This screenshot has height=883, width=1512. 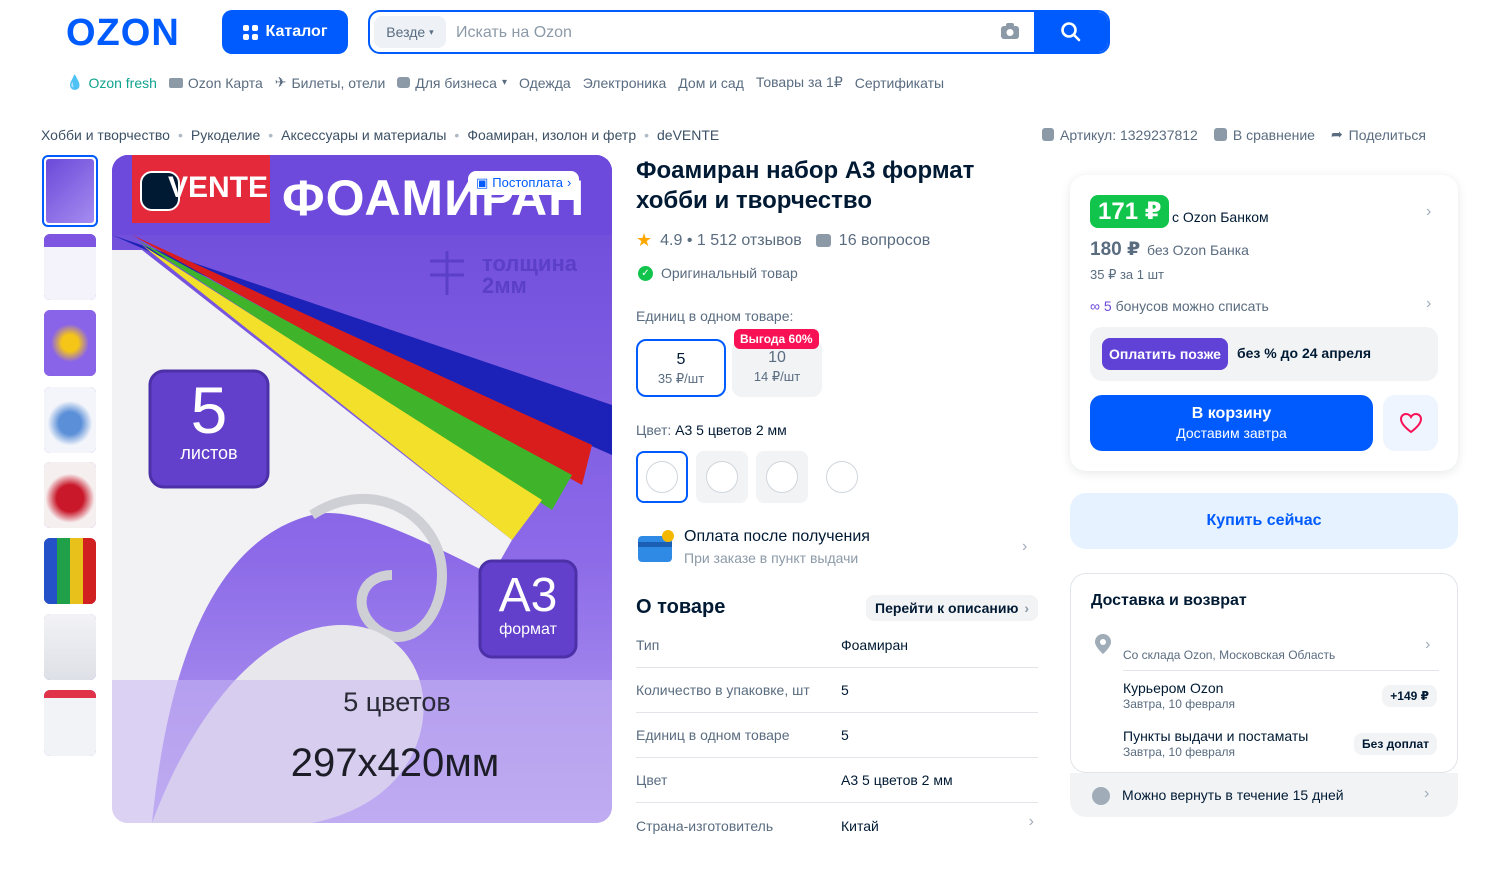 What do you see at coordinates (105, 135) in the screenshot?
I see `breadcrumb-item: Хобби и творчество` at bounding box center [105, 135].